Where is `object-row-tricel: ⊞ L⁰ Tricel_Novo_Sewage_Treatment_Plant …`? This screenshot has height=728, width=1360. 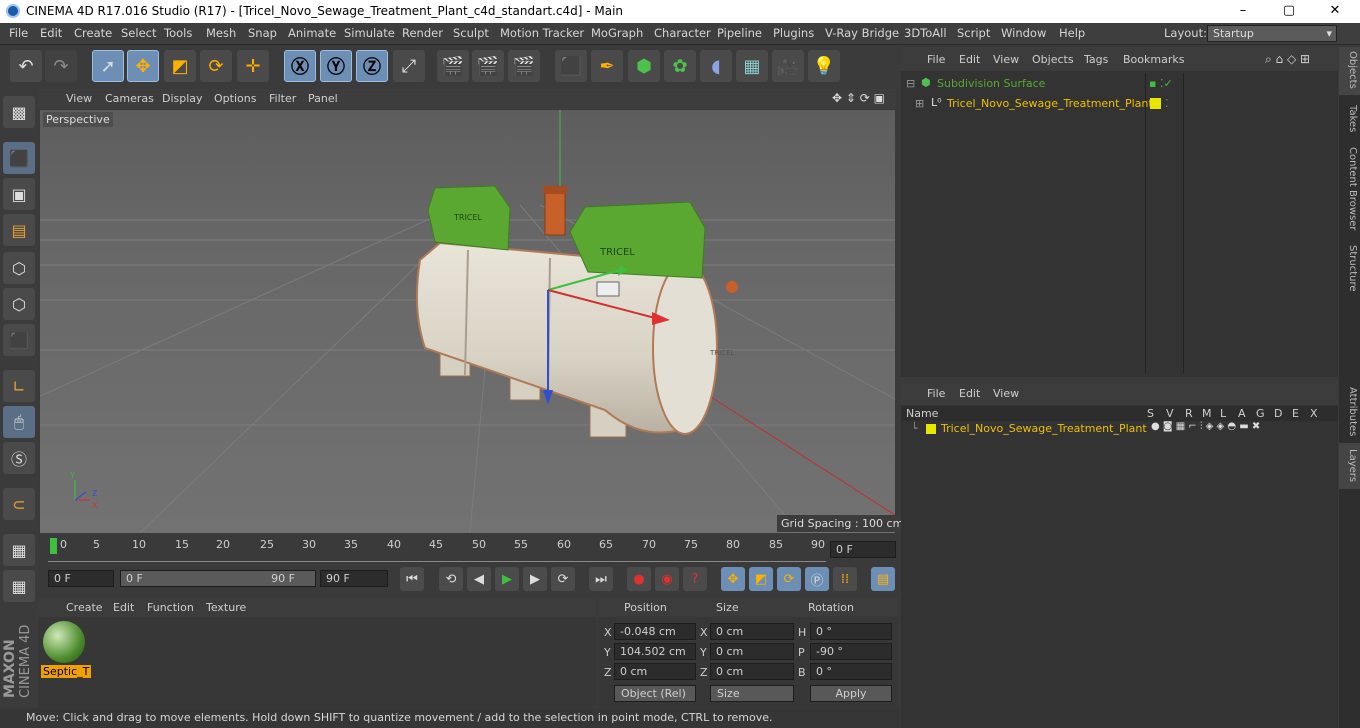
object-row-tricel: ⊞ L⁰ Tricel_Novo_Sewage_Treatment_Plant … is located at coordinates (1119, 104).